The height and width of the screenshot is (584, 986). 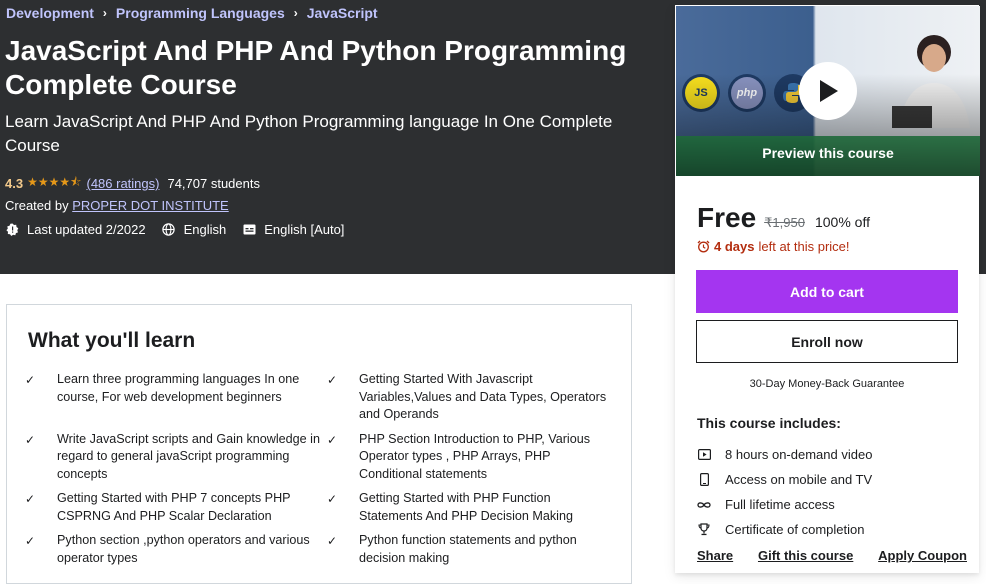 I want to click on includes-item-text: Certificate of completion, so click(x=795, y=529).